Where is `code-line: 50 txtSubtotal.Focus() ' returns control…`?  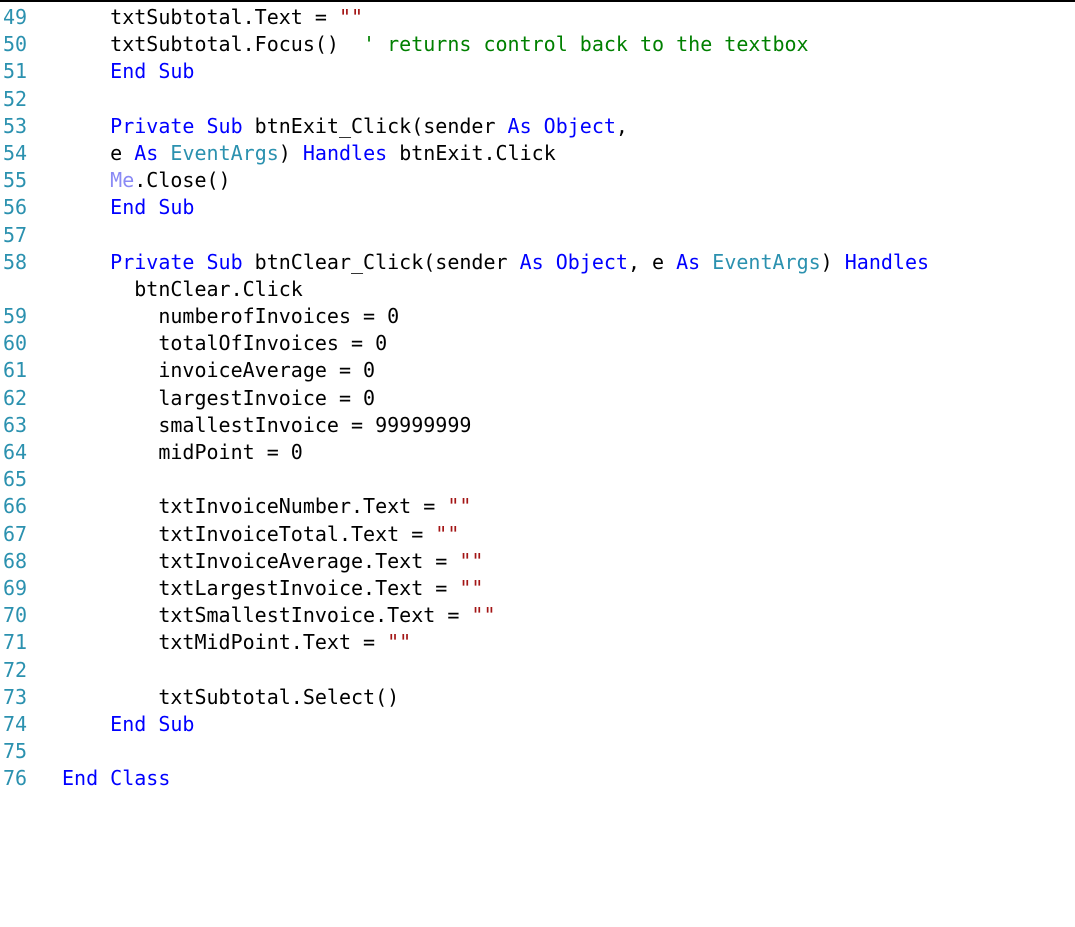
code-line: 50 txtSubtotal.Focus() ' returns control… is located at coordinates (537, 44).